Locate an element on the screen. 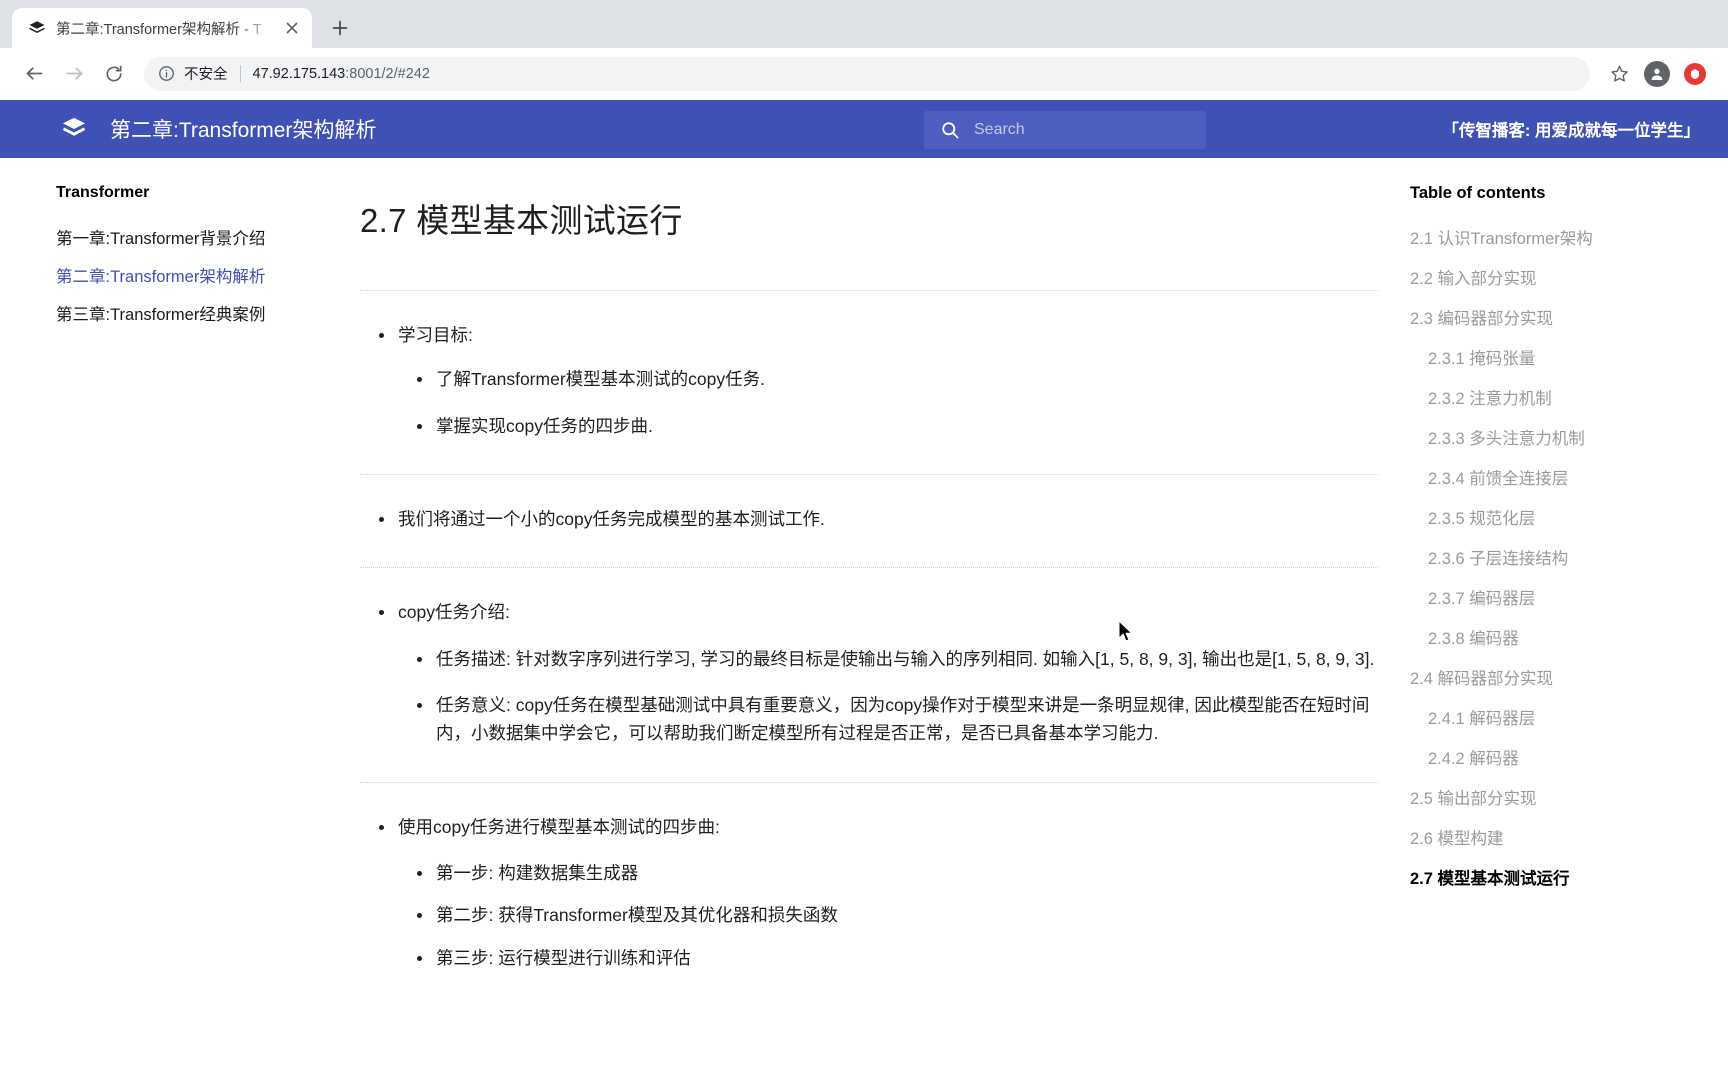 This screenshot has height=1080, width=1728. tab-strip: 第二章:Transformer架构解析 - T is located at coordinates (864, 24).